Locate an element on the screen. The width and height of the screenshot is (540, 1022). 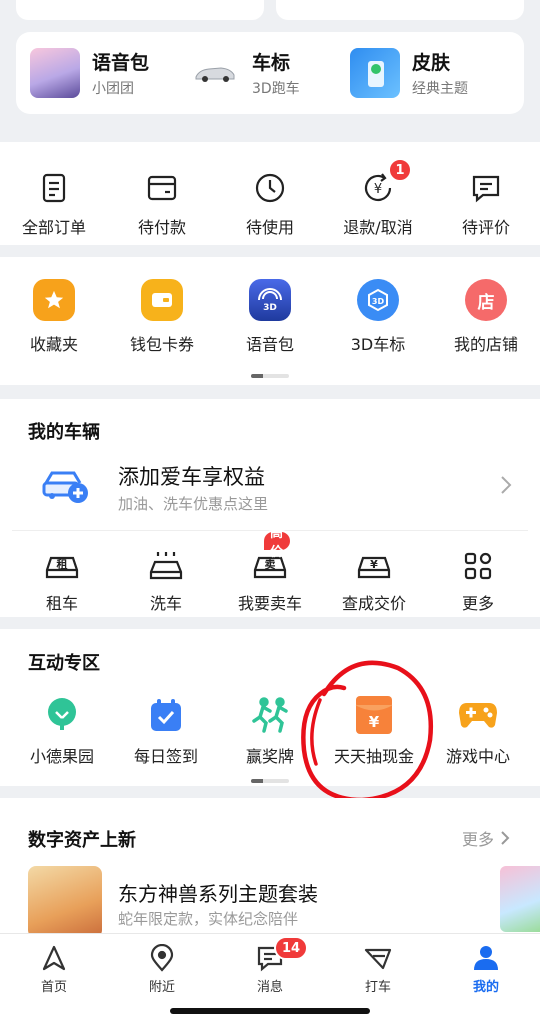
order-label: 待付款 is located at coordinates (161, 227).